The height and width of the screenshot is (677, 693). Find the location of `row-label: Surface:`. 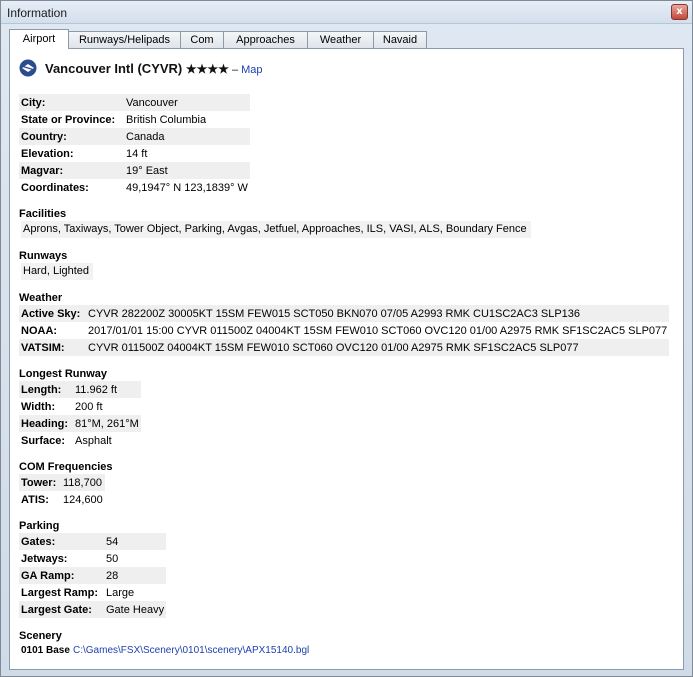

row-label: Surface: is located at coordinates (43, 440).